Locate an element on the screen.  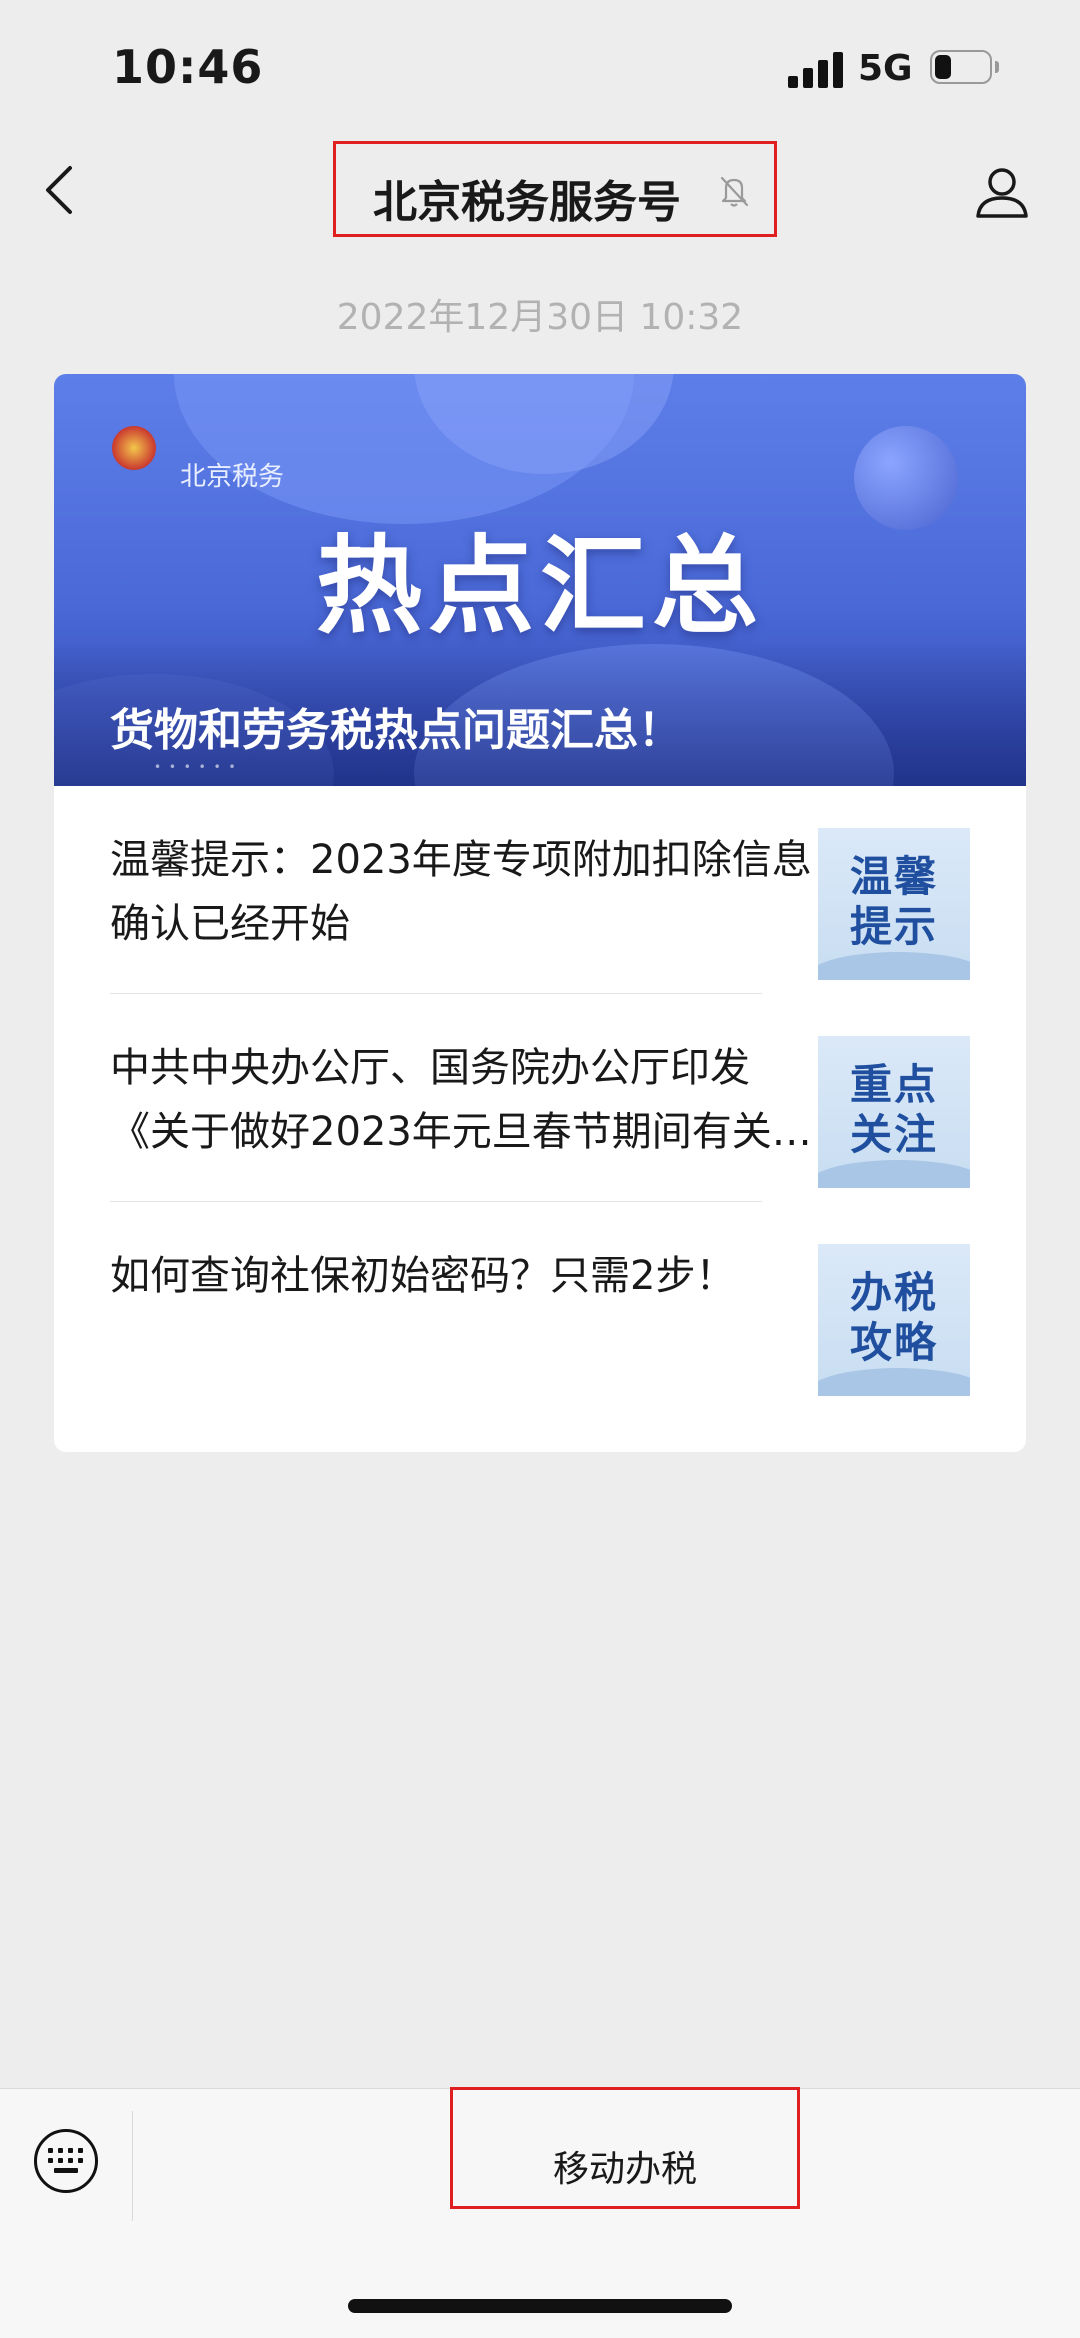
network-type: 5G is located at coordinates (885, 68).